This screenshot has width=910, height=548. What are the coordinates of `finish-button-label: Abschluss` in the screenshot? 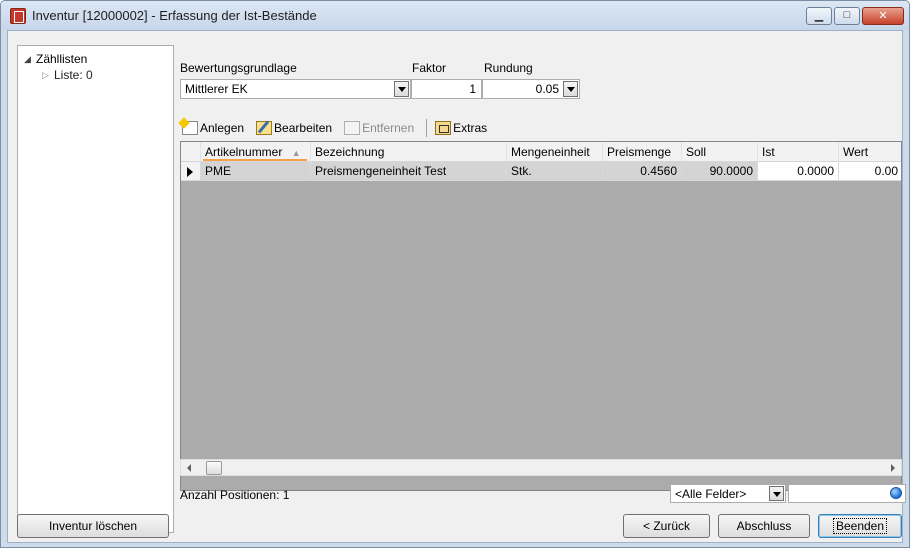 It's located at (764, 526).